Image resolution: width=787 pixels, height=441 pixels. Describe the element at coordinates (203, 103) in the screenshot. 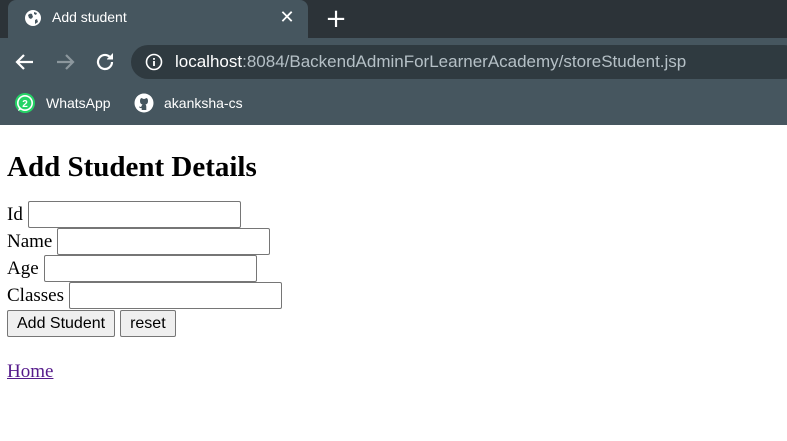

I see `bookmark-label: akanksha-cs` at that location.